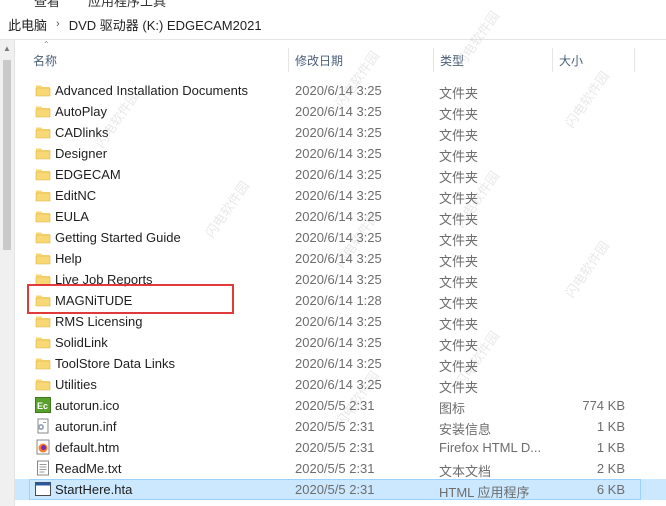 This screenshot has height=506, width=666. Describe the element at coordinates (43, 468) in the screenshot. I see `text-document-icon` at that location.